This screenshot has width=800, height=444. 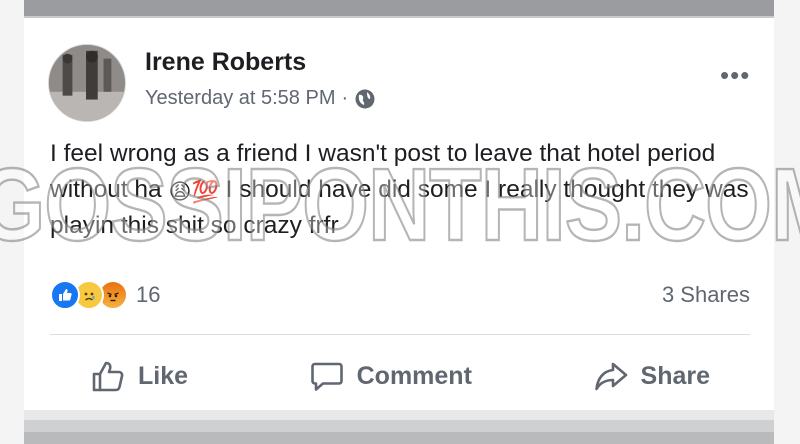 I want to click on avatar-photo, so click(x=87, y=83).